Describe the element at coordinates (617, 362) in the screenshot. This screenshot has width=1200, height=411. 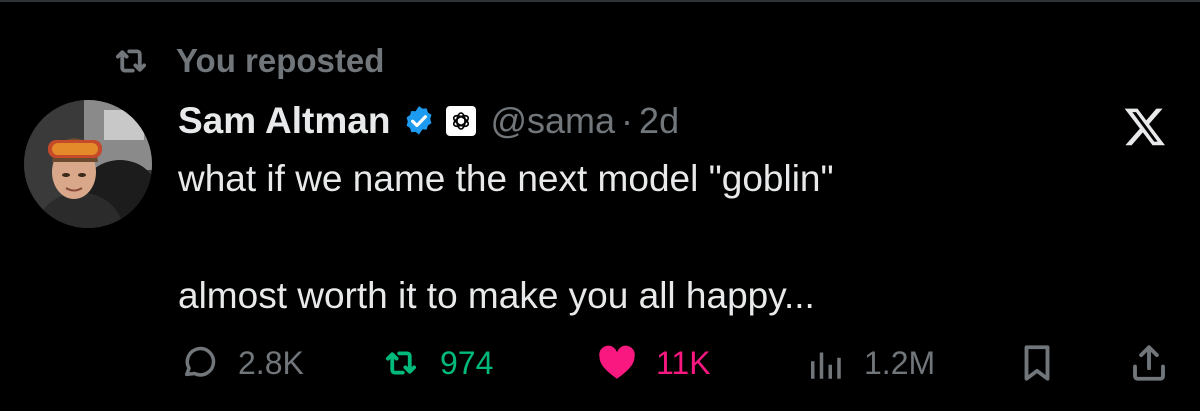
I see `heart-icon` at that location.